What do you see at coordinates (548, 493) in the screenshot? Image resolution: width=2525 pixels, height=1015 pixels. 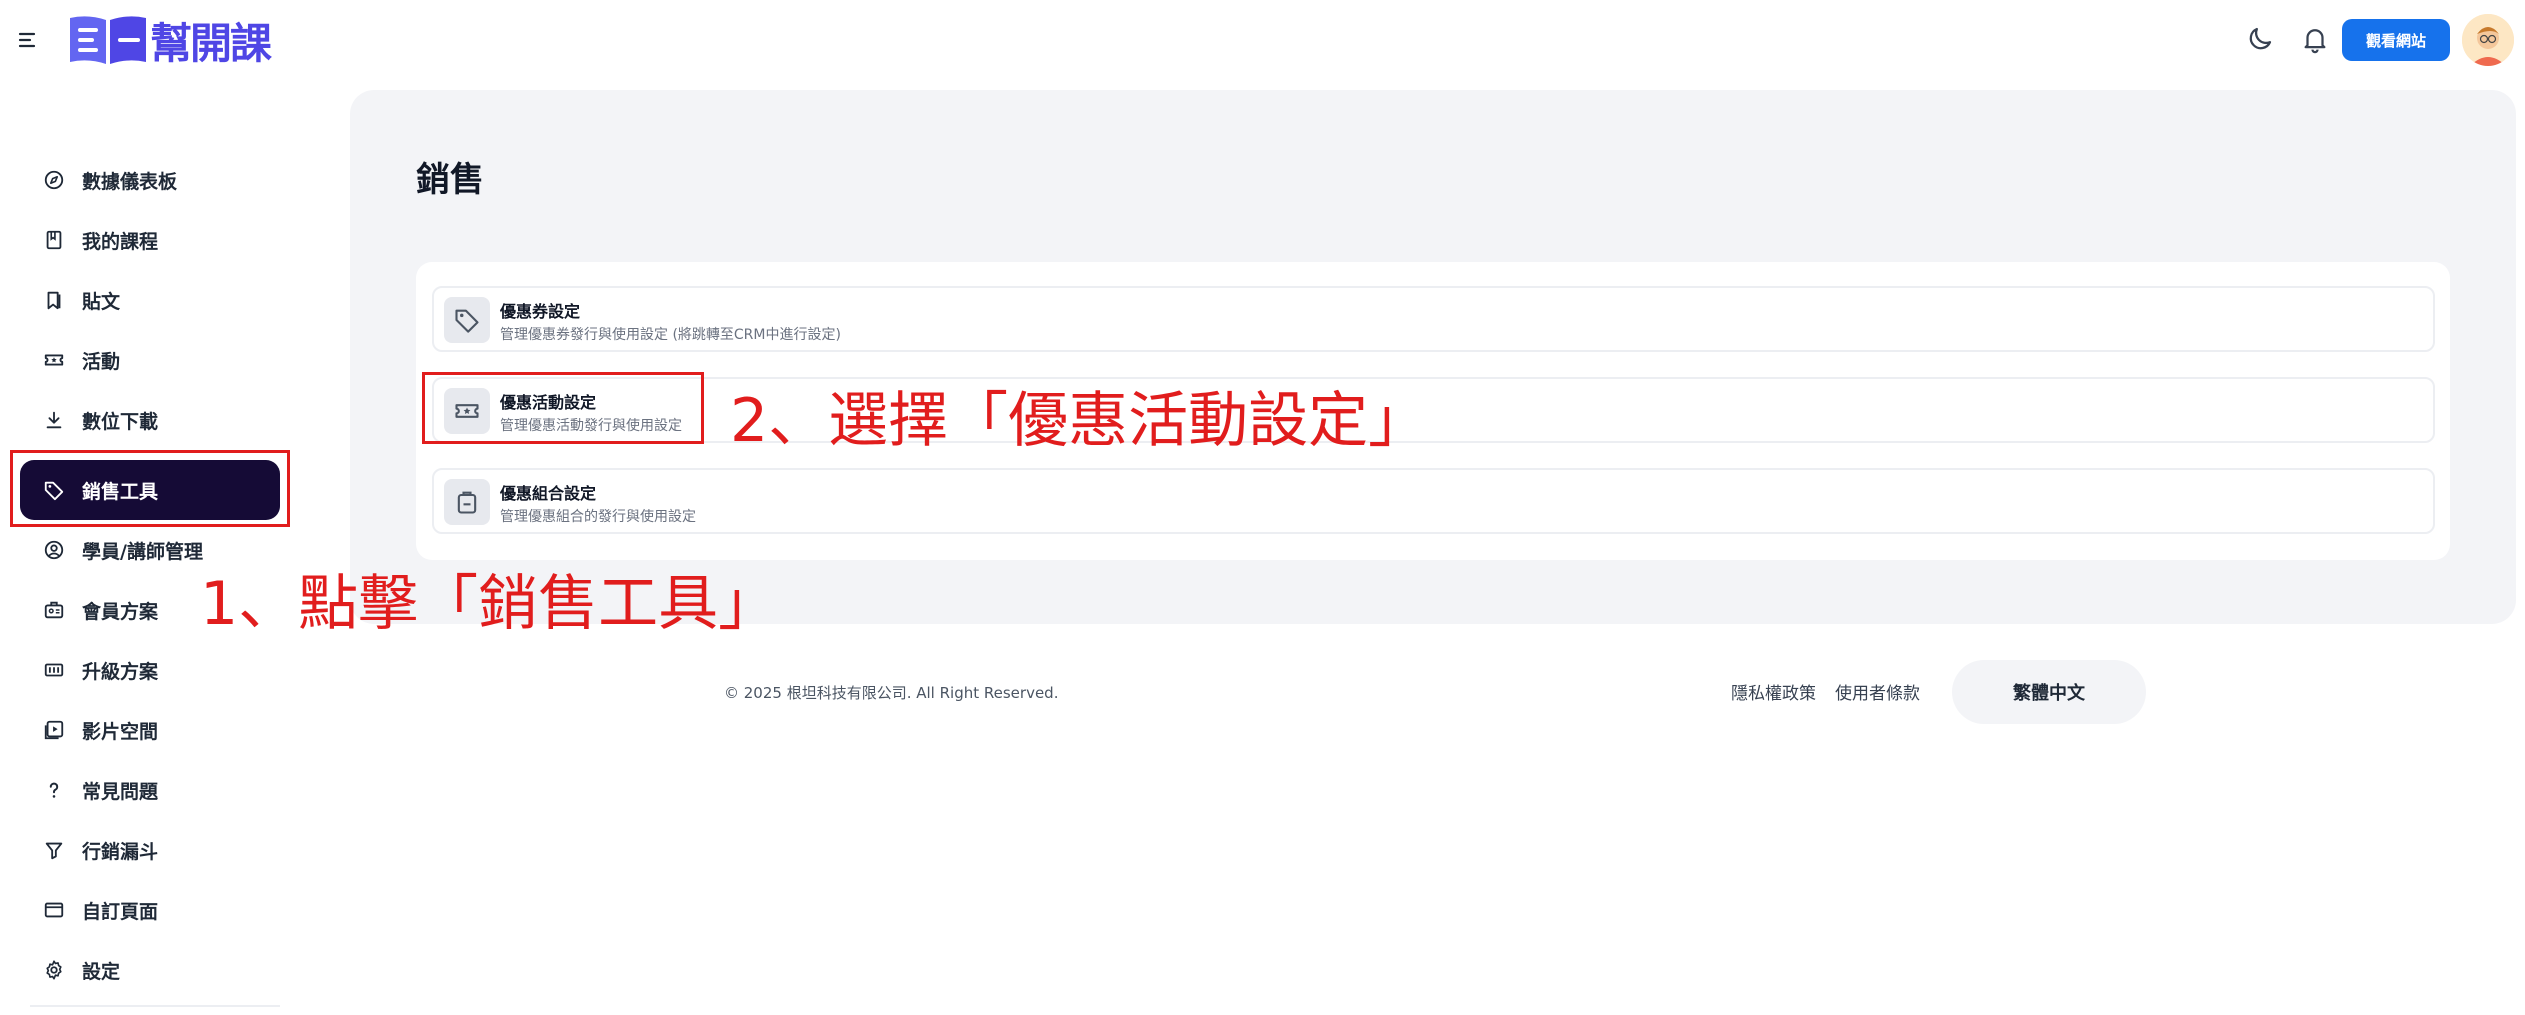 I see `tool-title: 優惠組合設定` at bounding box center [548, 493].